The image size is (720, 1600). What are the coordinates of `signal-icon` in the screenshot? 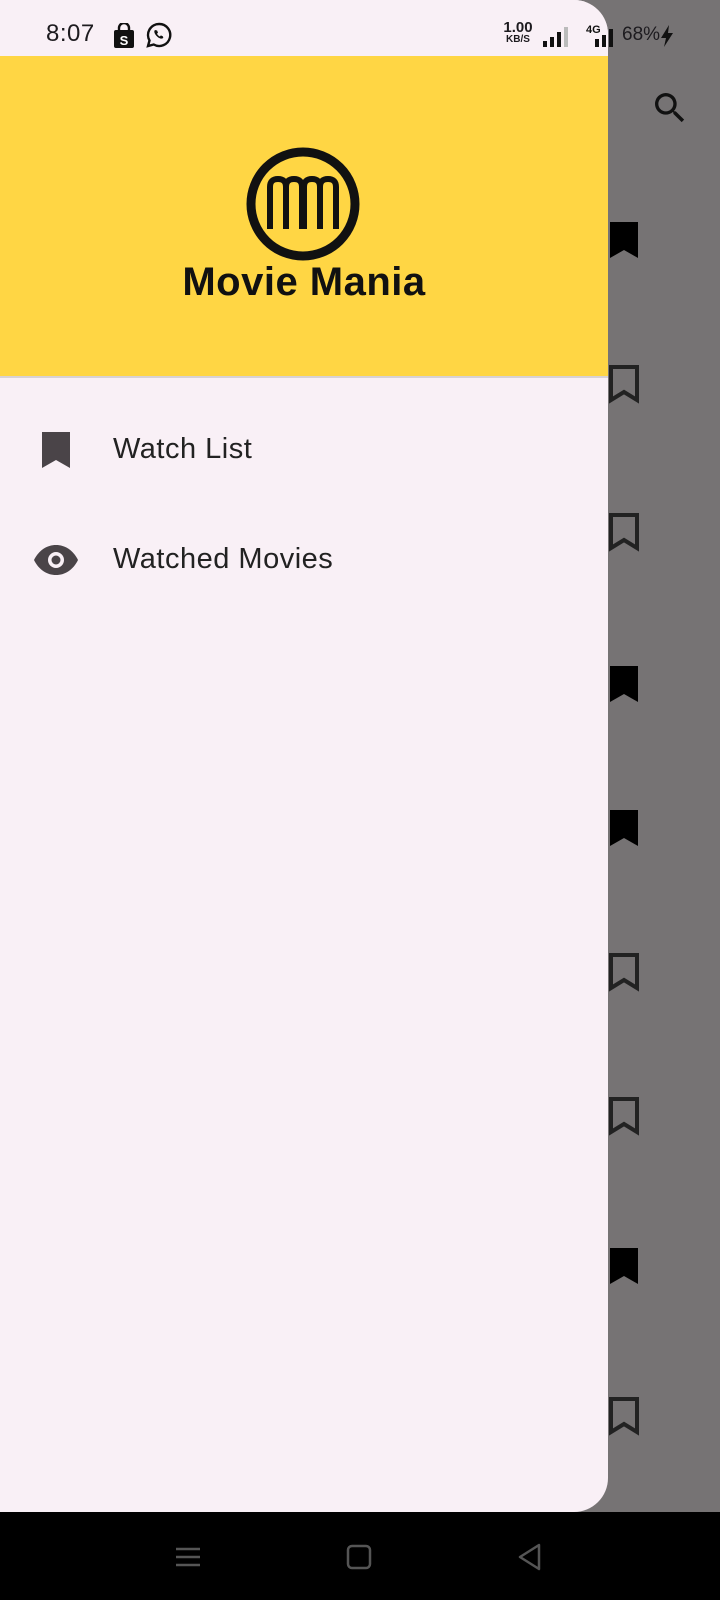 It's located at (555, 37).